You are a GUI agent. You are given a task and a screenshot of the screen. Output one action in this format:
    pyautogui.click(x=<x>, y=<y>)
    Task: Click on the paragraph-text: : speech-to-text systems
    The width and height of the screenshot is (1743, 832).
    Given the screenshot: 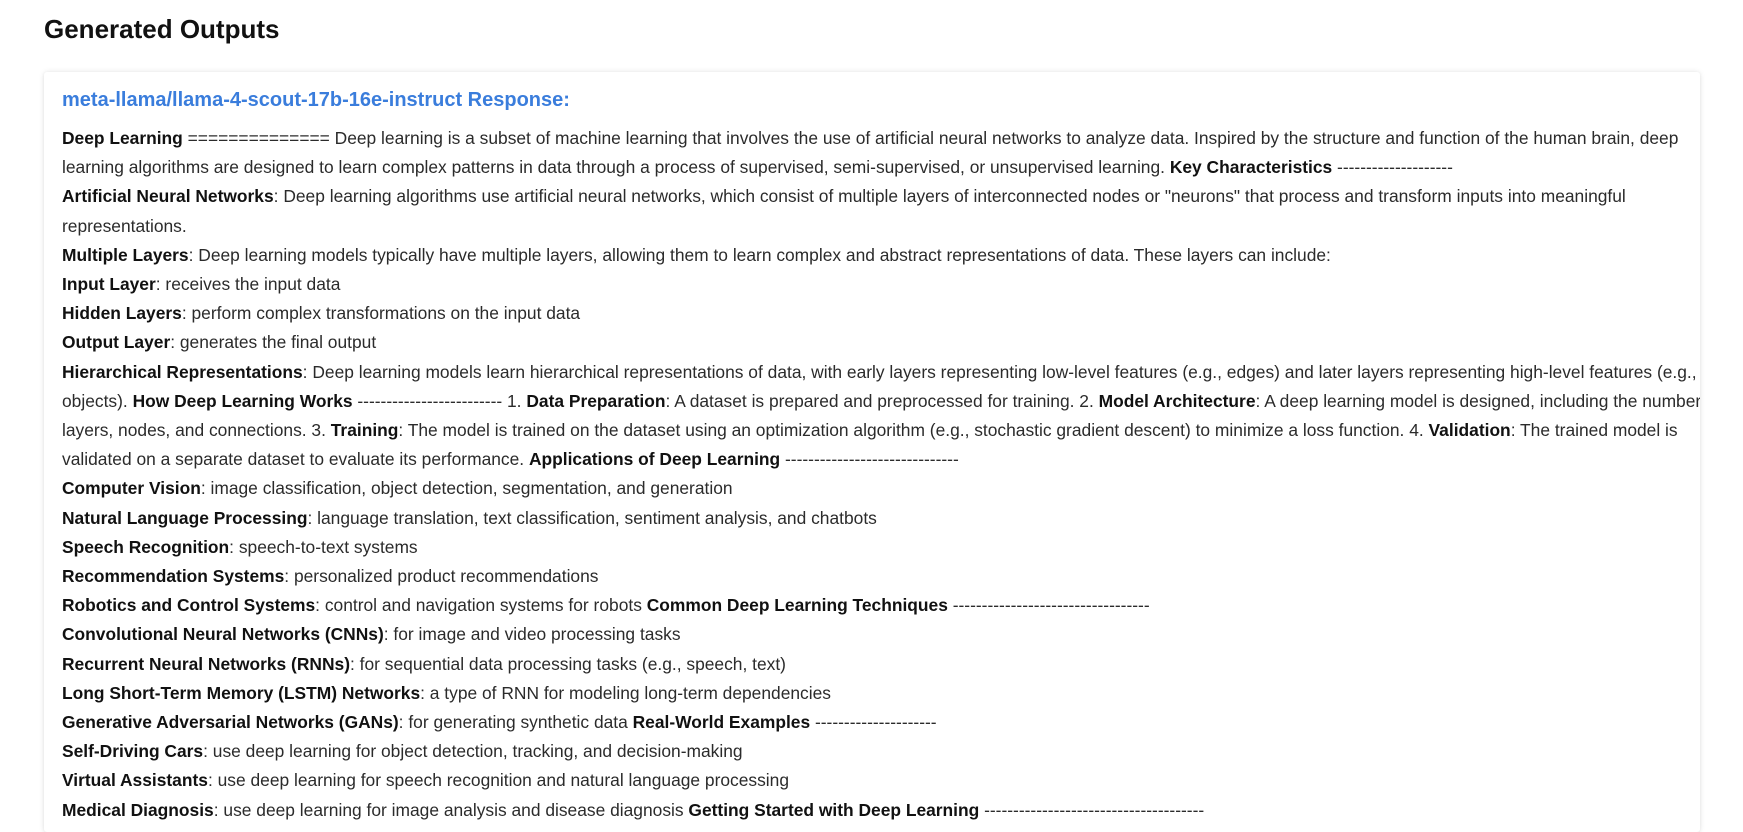 What is the action you would take?
    pyautogui.click(x=323, y=546)
    